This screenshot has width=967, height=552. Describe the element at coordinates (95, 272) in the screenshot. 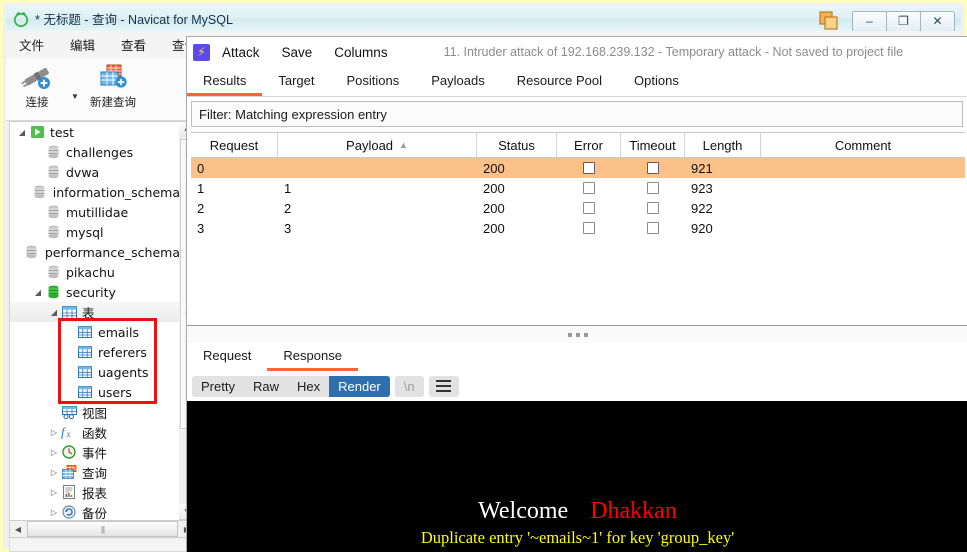

I see `tree-item-pikachu: pikachu` at that location.